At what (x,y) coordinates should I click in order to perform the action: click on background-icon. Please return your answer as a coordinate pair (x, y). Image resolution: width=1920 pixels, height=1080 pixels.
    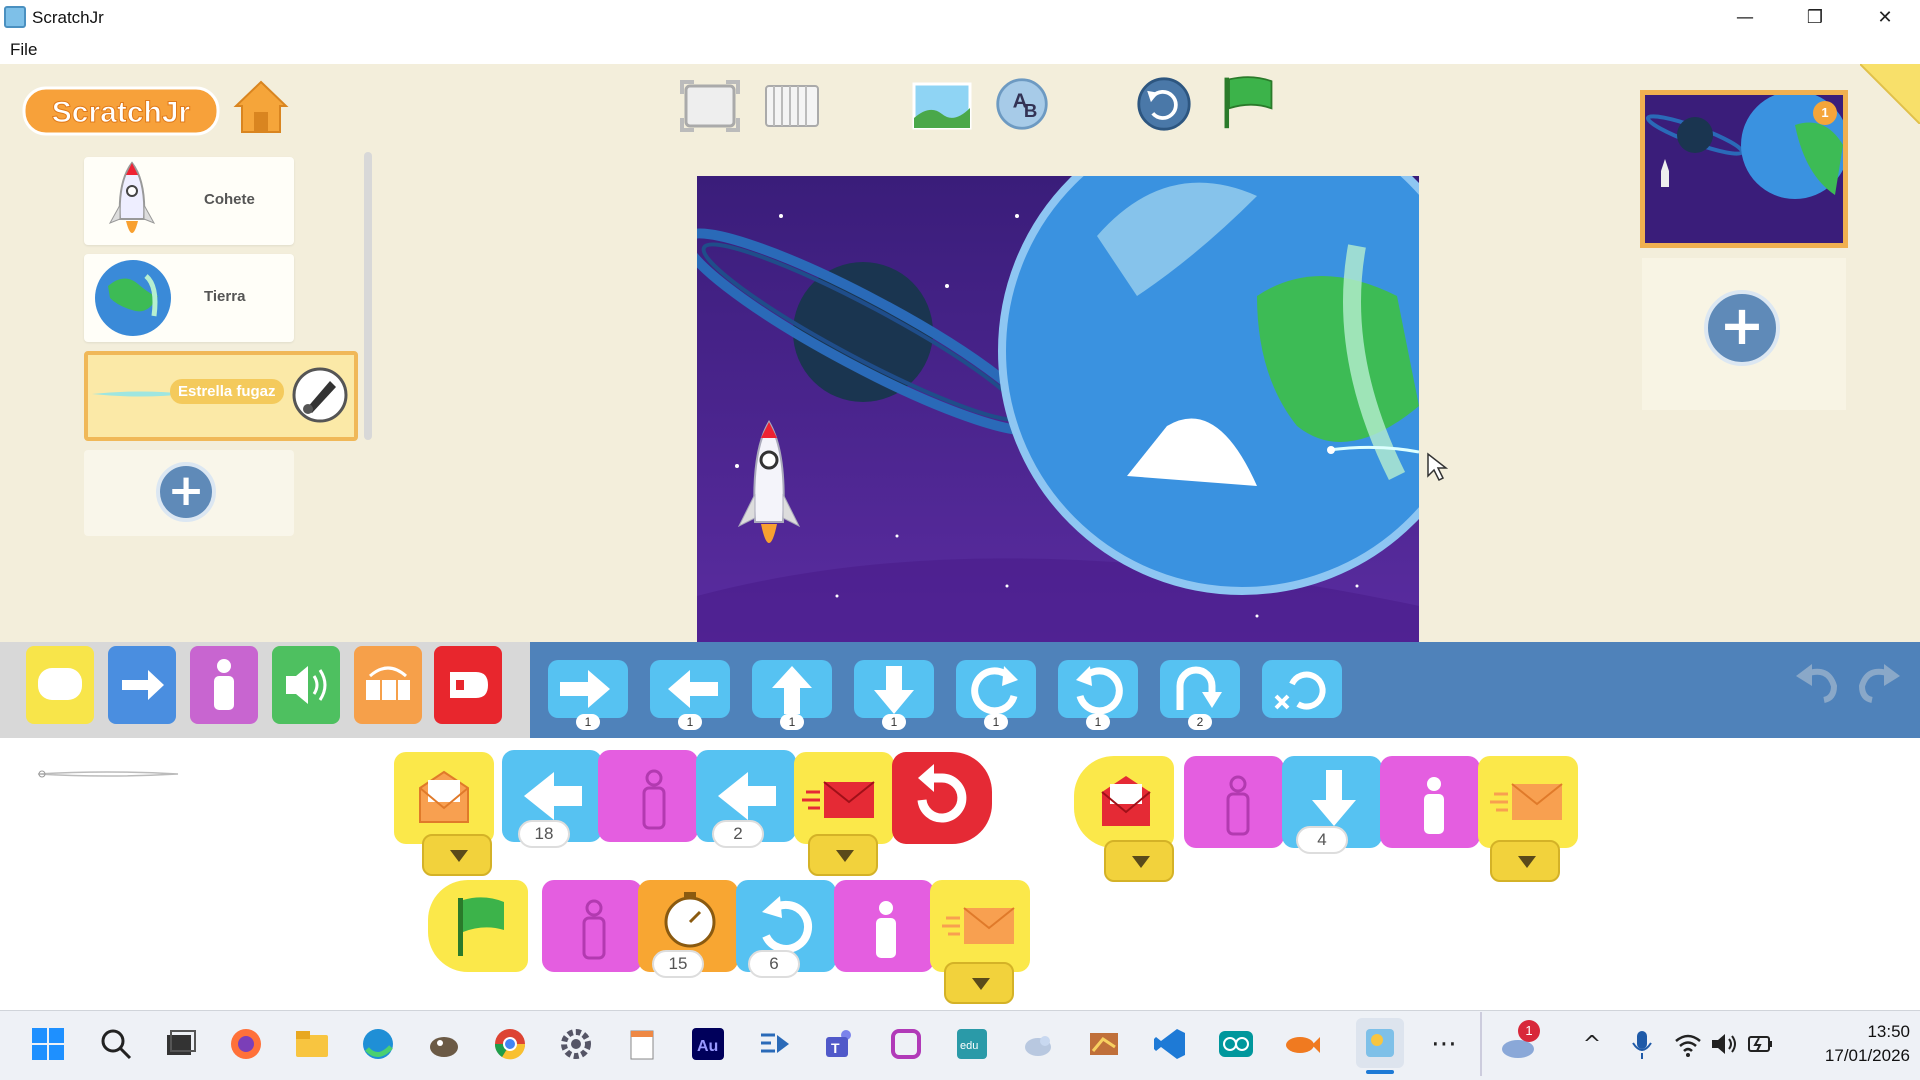
    Looking at the image, I should click on (942, 106).